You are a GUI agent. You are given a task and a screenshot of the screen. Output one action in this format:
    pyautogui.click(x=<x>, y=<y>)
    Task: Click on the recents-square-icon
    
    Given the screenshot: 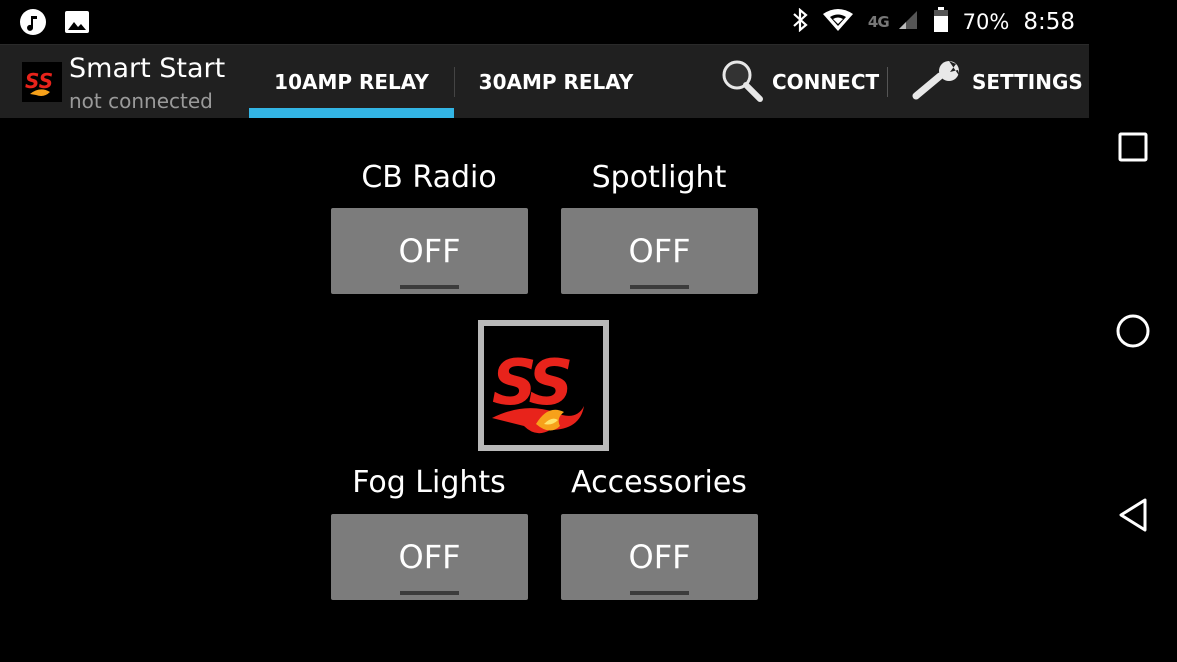 What is the action you would take?
    pyautogui.click(x=1133, y=147)
    